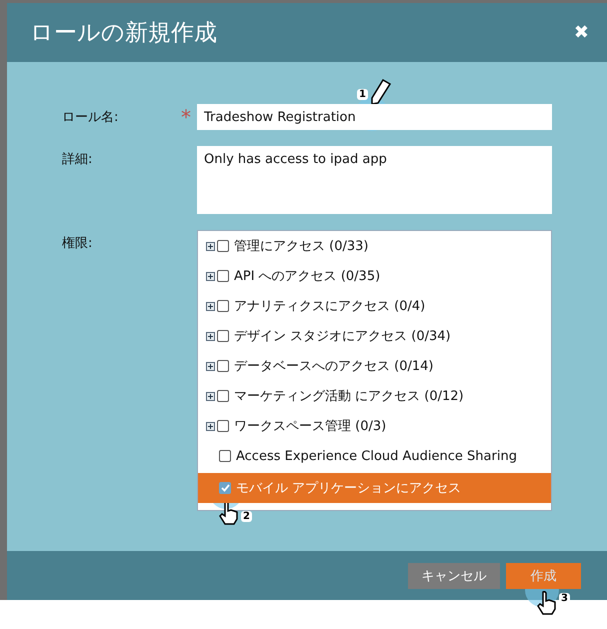 This screenshot has height=629, width=607. Describe the element at coordinates (454, 575) in the screenshot. I see `cancel-button: キャンセル` at that location.